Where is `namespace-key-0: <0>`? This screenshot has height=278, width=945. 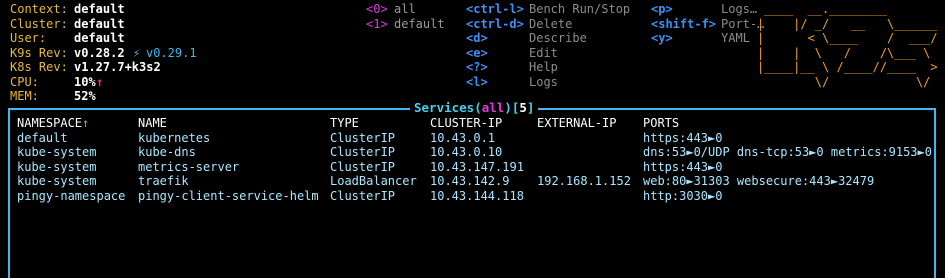 namespace-key-0: <0> is located at coordinates (377, 9).